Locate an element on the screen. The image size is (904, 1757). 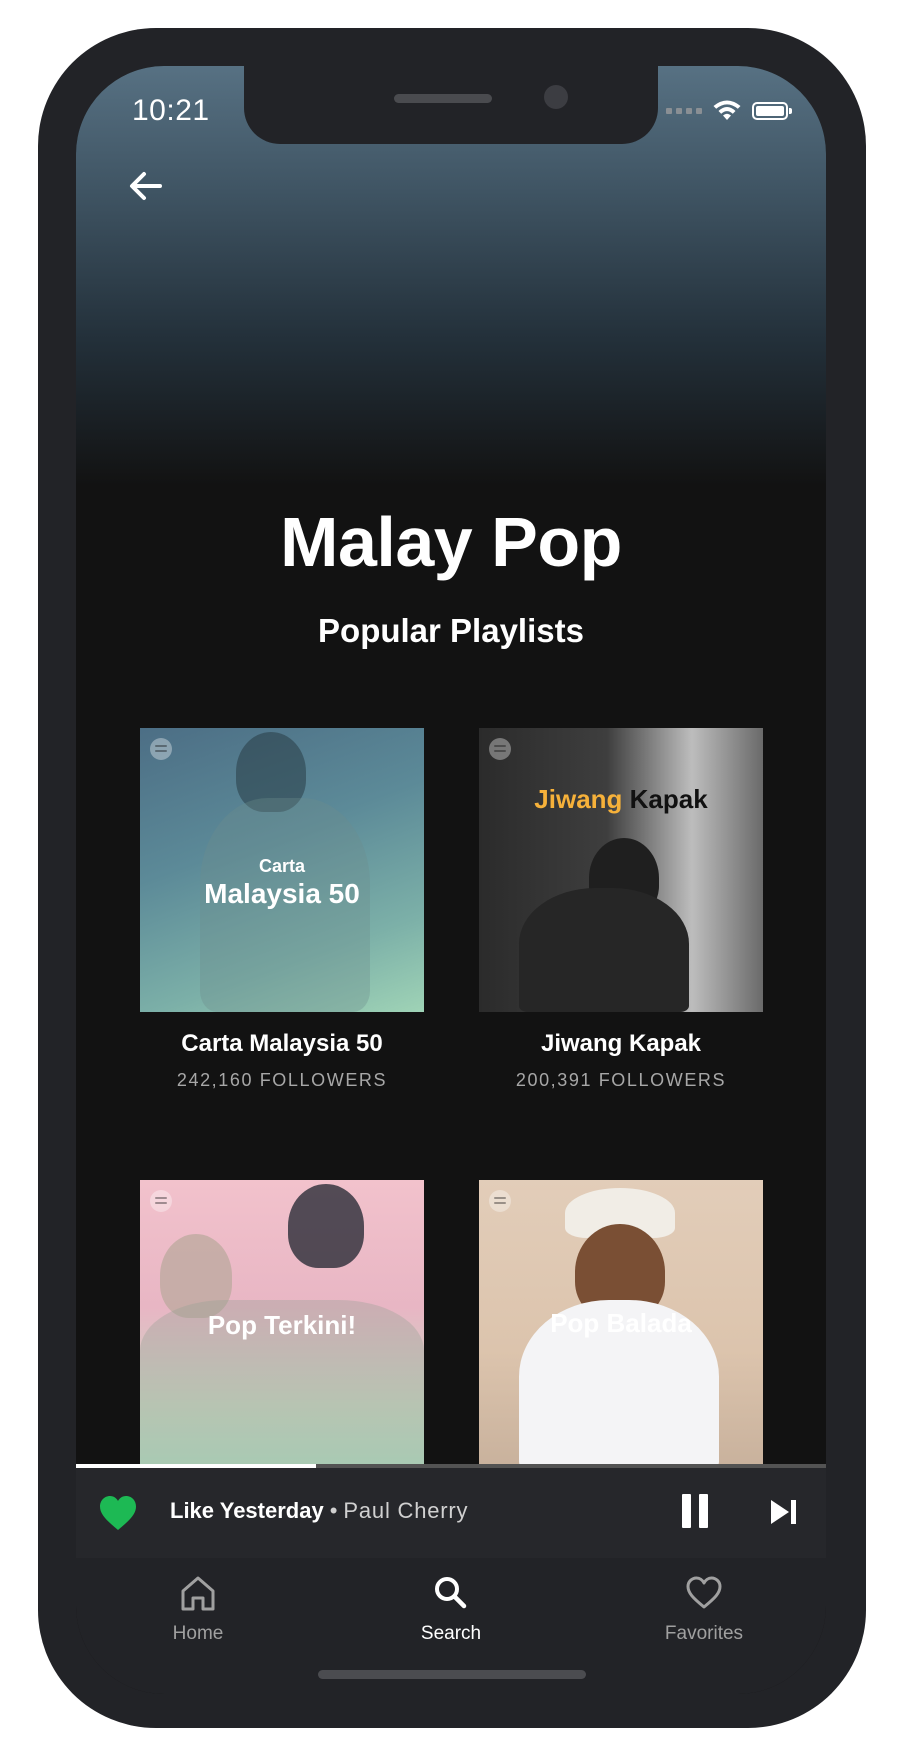
section-title: Popular Playlists is located at coordinates (451, 630).